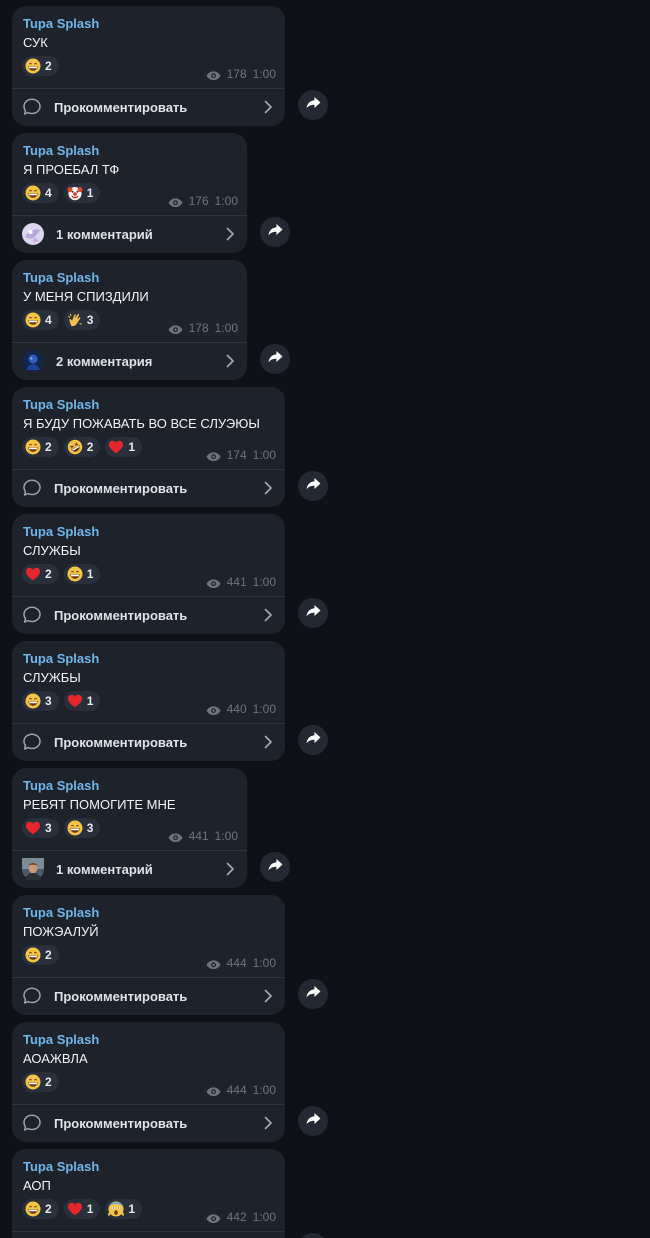 The width and height of the screenshot is (650, 1238). What do you see at coordinates (86, 296) in the screenshot?
I see `post-text: У МЕНЯ СПИЗДИЛИ` at bounding box center [86, 296].